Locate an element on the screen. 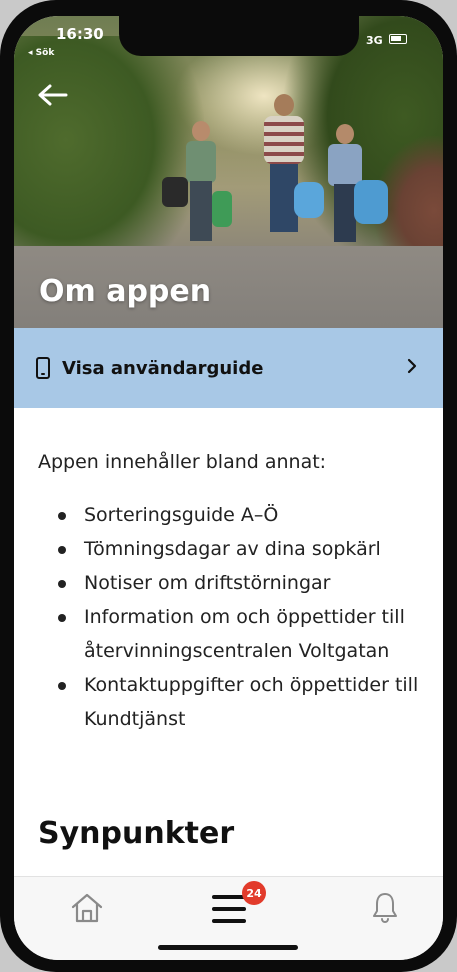 Image resolution: width=457 pixels, height=972 pixels. list-item: Tömningsdagar av dina sopkärl is located at coordinates (238, 549).